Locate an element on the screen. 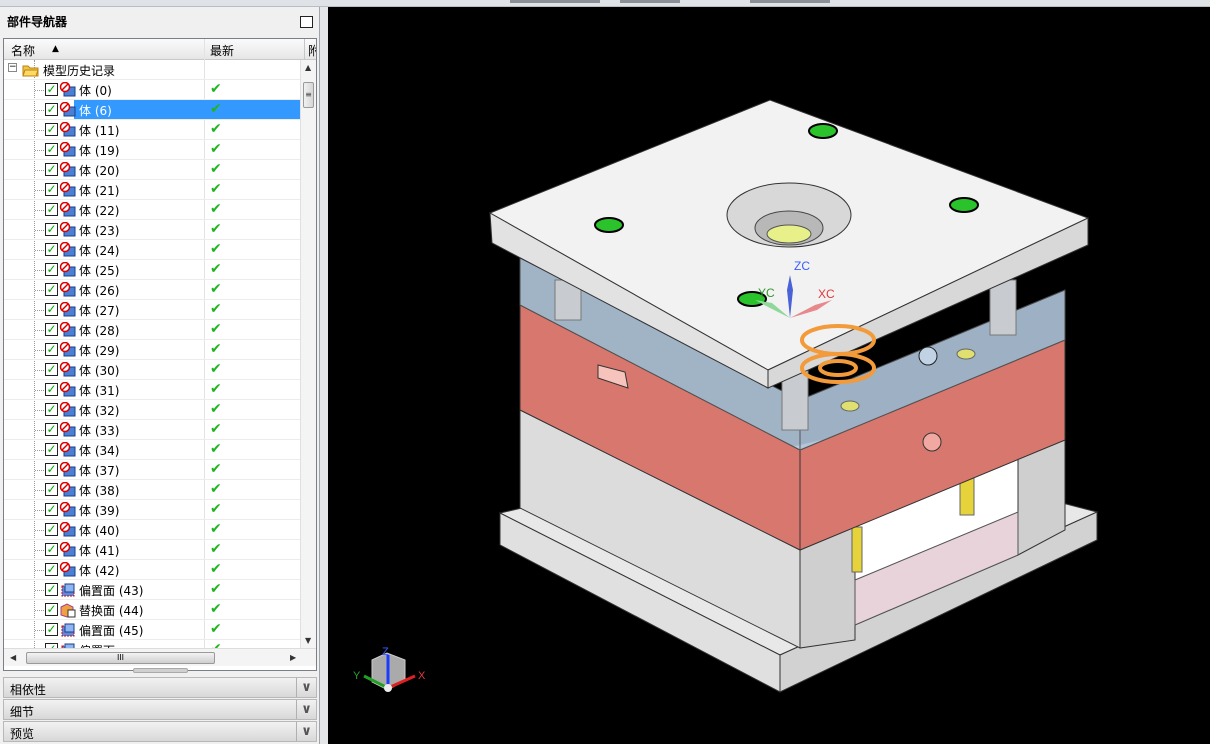 This screenshot has width=1210, height=744. wcs-x-label: XC is located at coordinates (826, 294).